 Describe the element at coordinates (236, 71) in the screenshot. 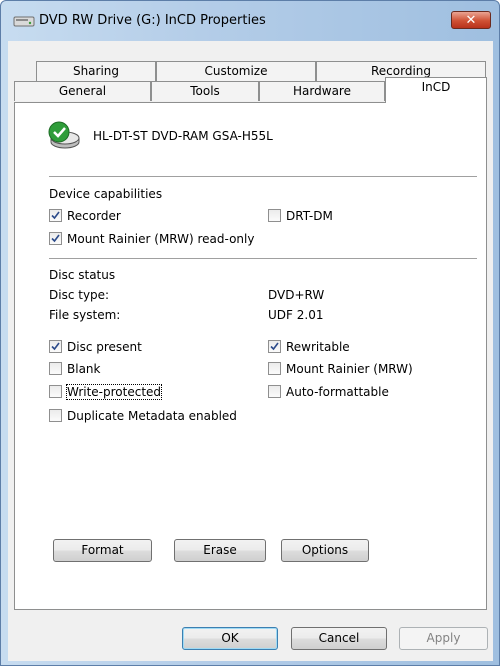

I see `tab-customize: Customize` at that location.